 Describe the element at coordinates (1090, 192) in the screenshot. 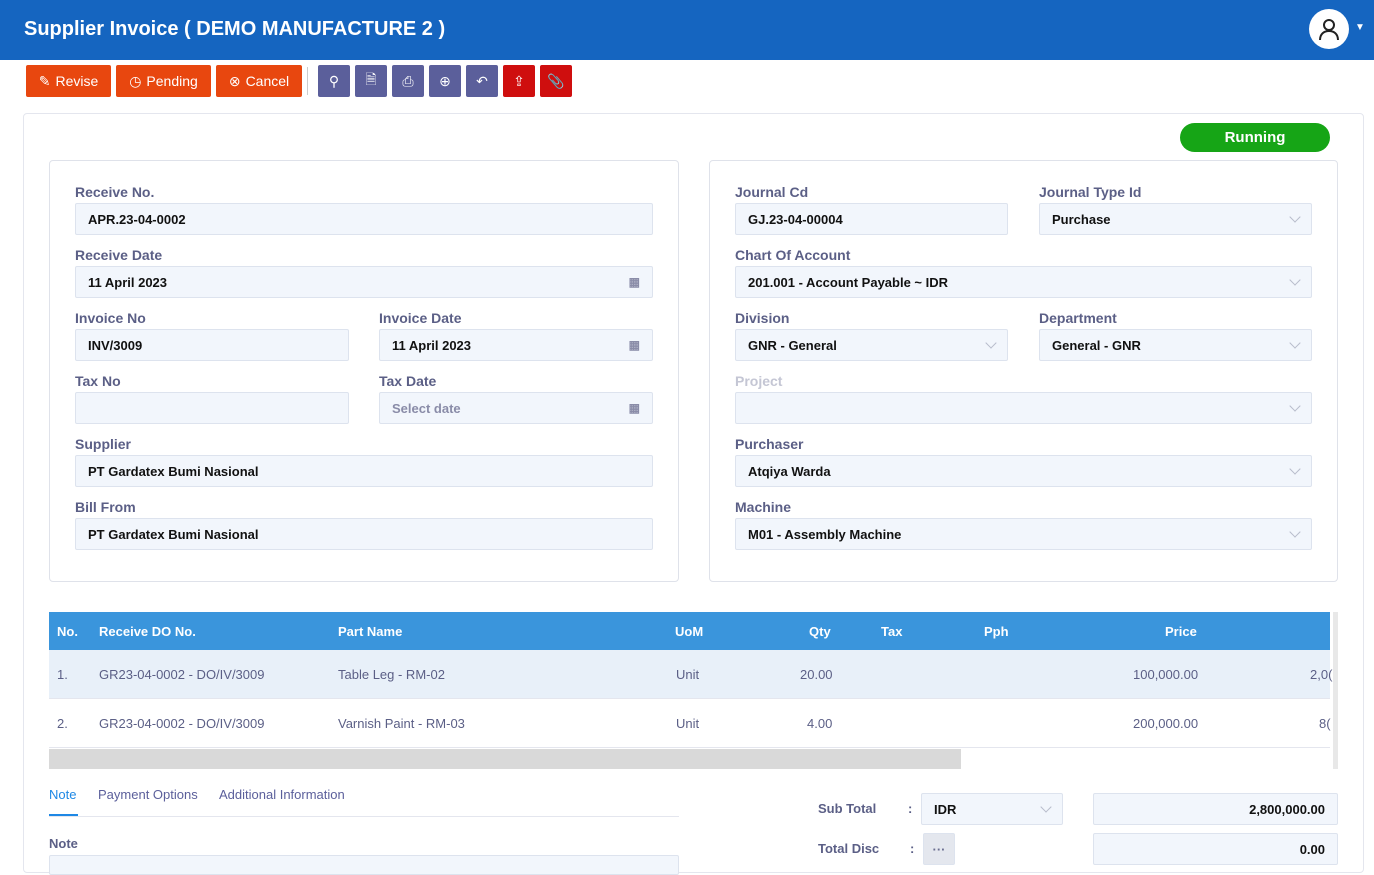

I see `journal-type-label: Journal Type Id` at that location.